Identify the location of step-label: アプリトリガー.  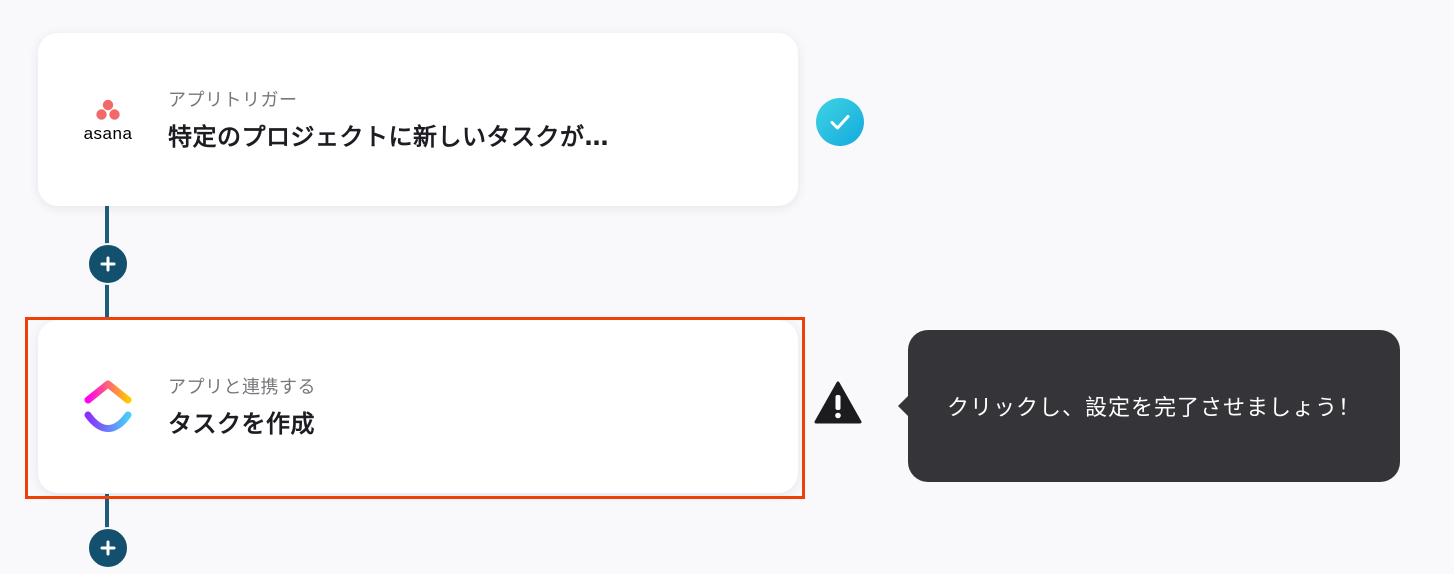
(233, 100).